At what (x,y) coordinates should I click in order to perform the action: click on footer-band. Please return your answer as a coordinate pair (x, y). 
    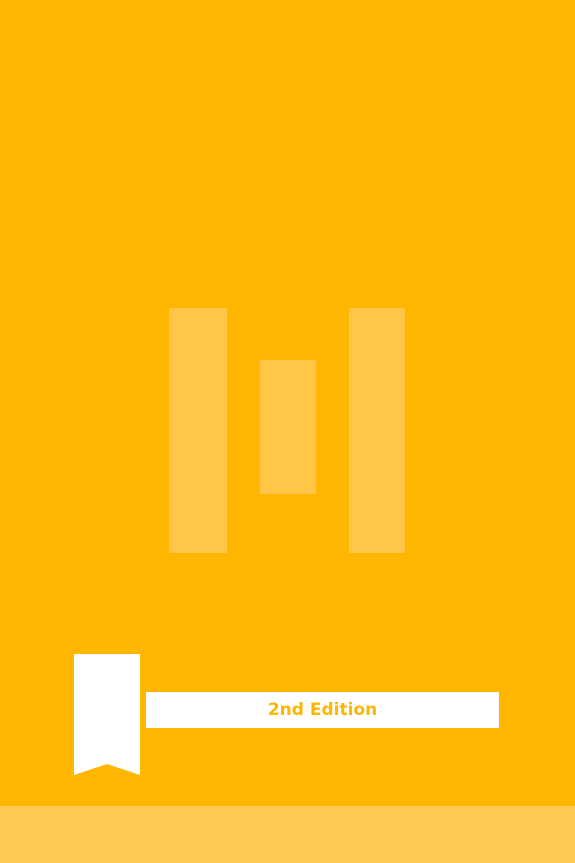
    Looking at the image, I should click on (287, 834).